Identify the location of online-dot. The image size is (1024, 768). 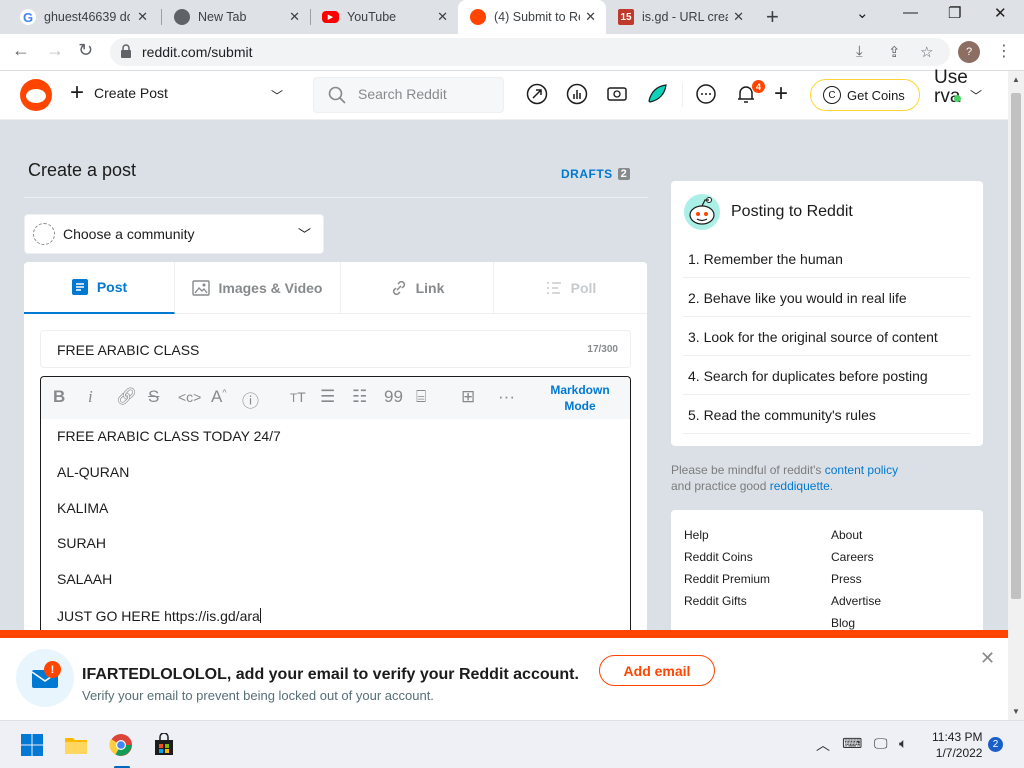
(957, 98).